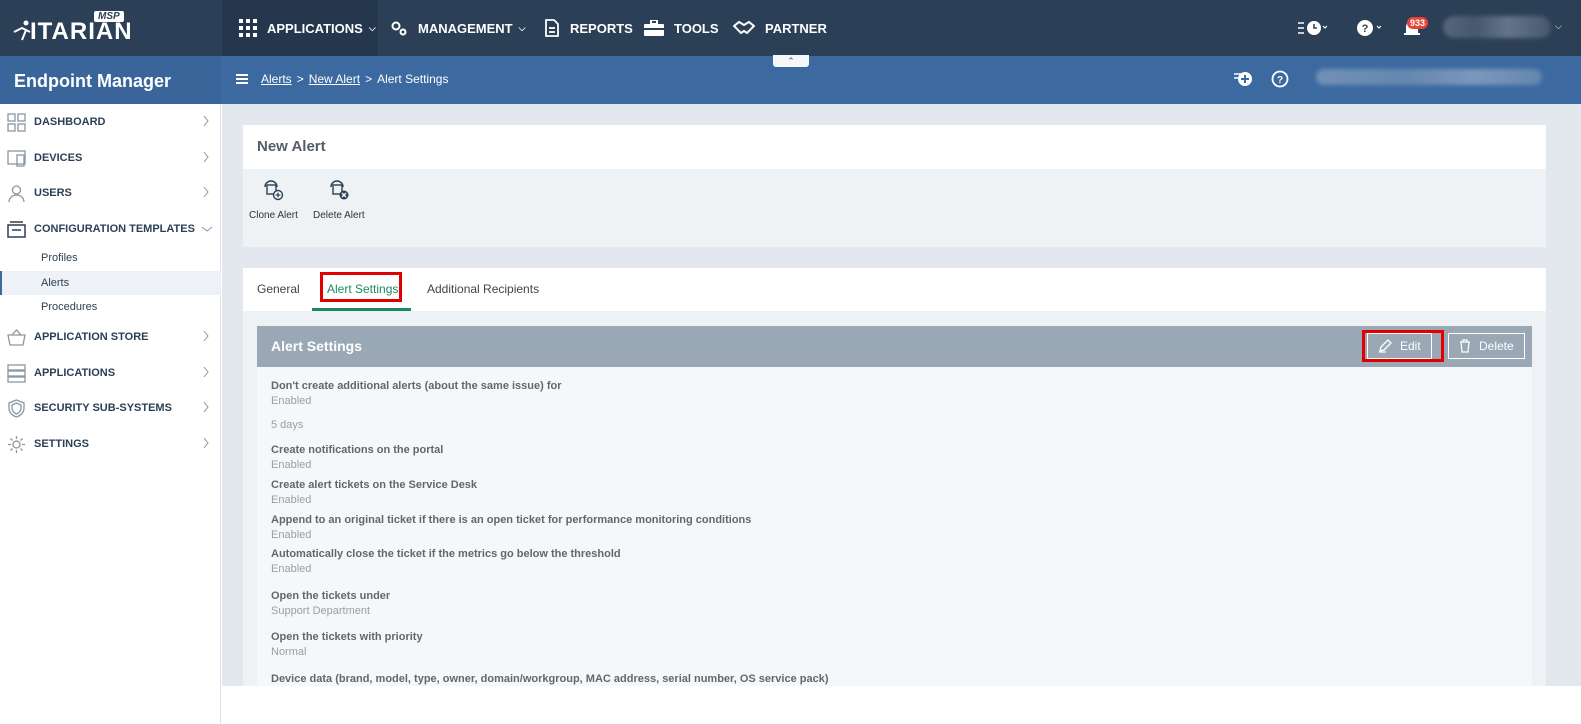 The width and height of the screenshot is (1581, 724). I want to click on sidebar-item-application-store: APPLICATION STORE, so click(110, 337).